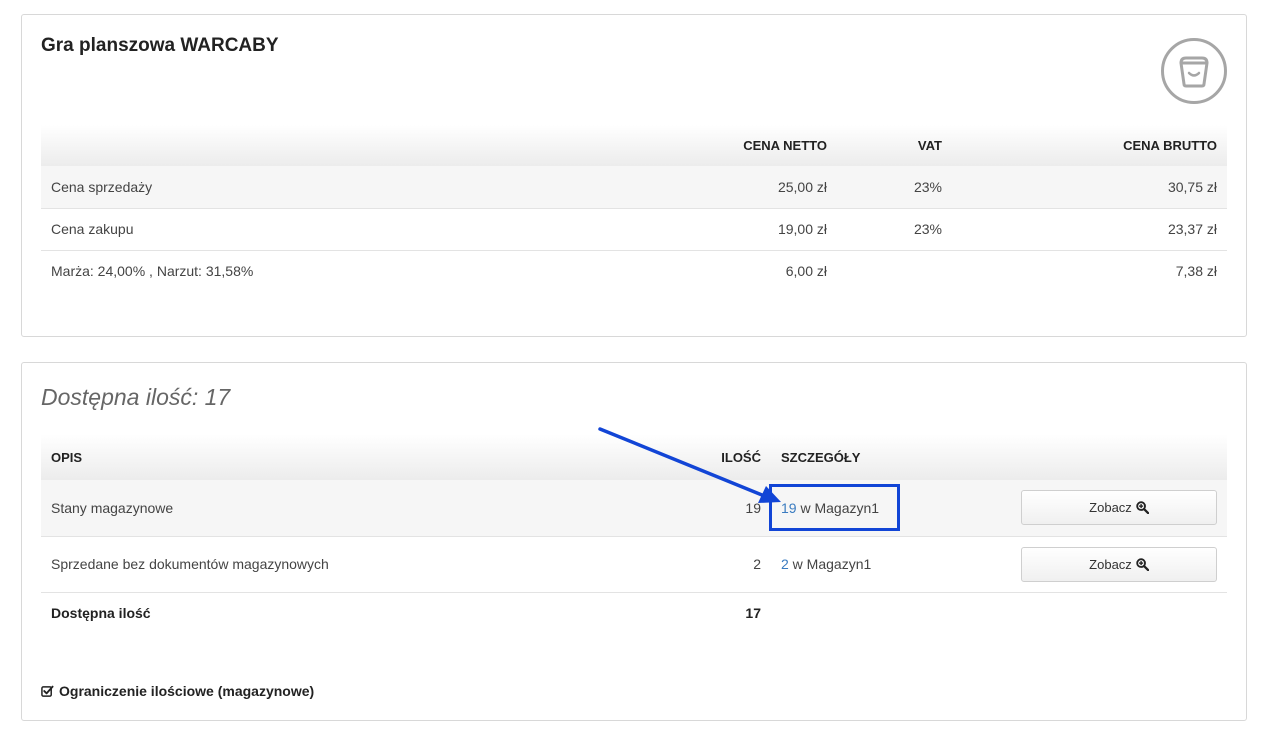  Describe the element at coordinates (47, 691) in the screenshot. I see `checkbox-checked-icon` at that location.